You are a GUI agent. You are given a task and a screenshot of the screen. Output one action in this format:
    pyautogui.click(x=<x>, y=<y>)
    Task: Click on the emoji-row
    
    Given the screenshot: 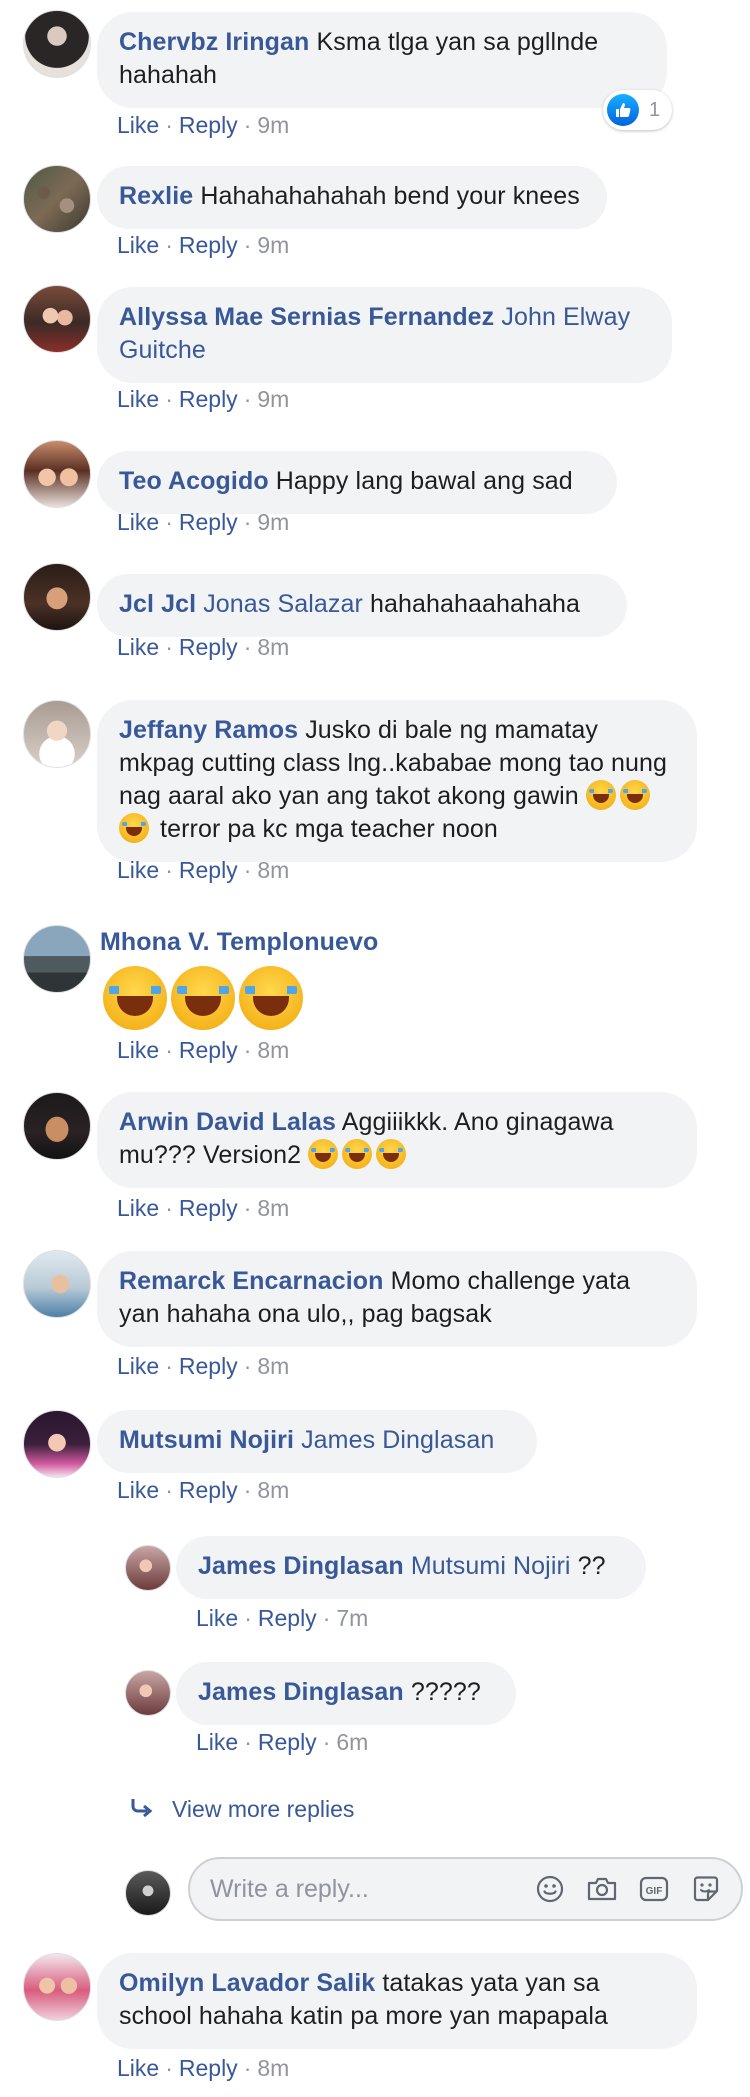 What is the action you would take?
    pyautogui.click(x=205, y=998)
    